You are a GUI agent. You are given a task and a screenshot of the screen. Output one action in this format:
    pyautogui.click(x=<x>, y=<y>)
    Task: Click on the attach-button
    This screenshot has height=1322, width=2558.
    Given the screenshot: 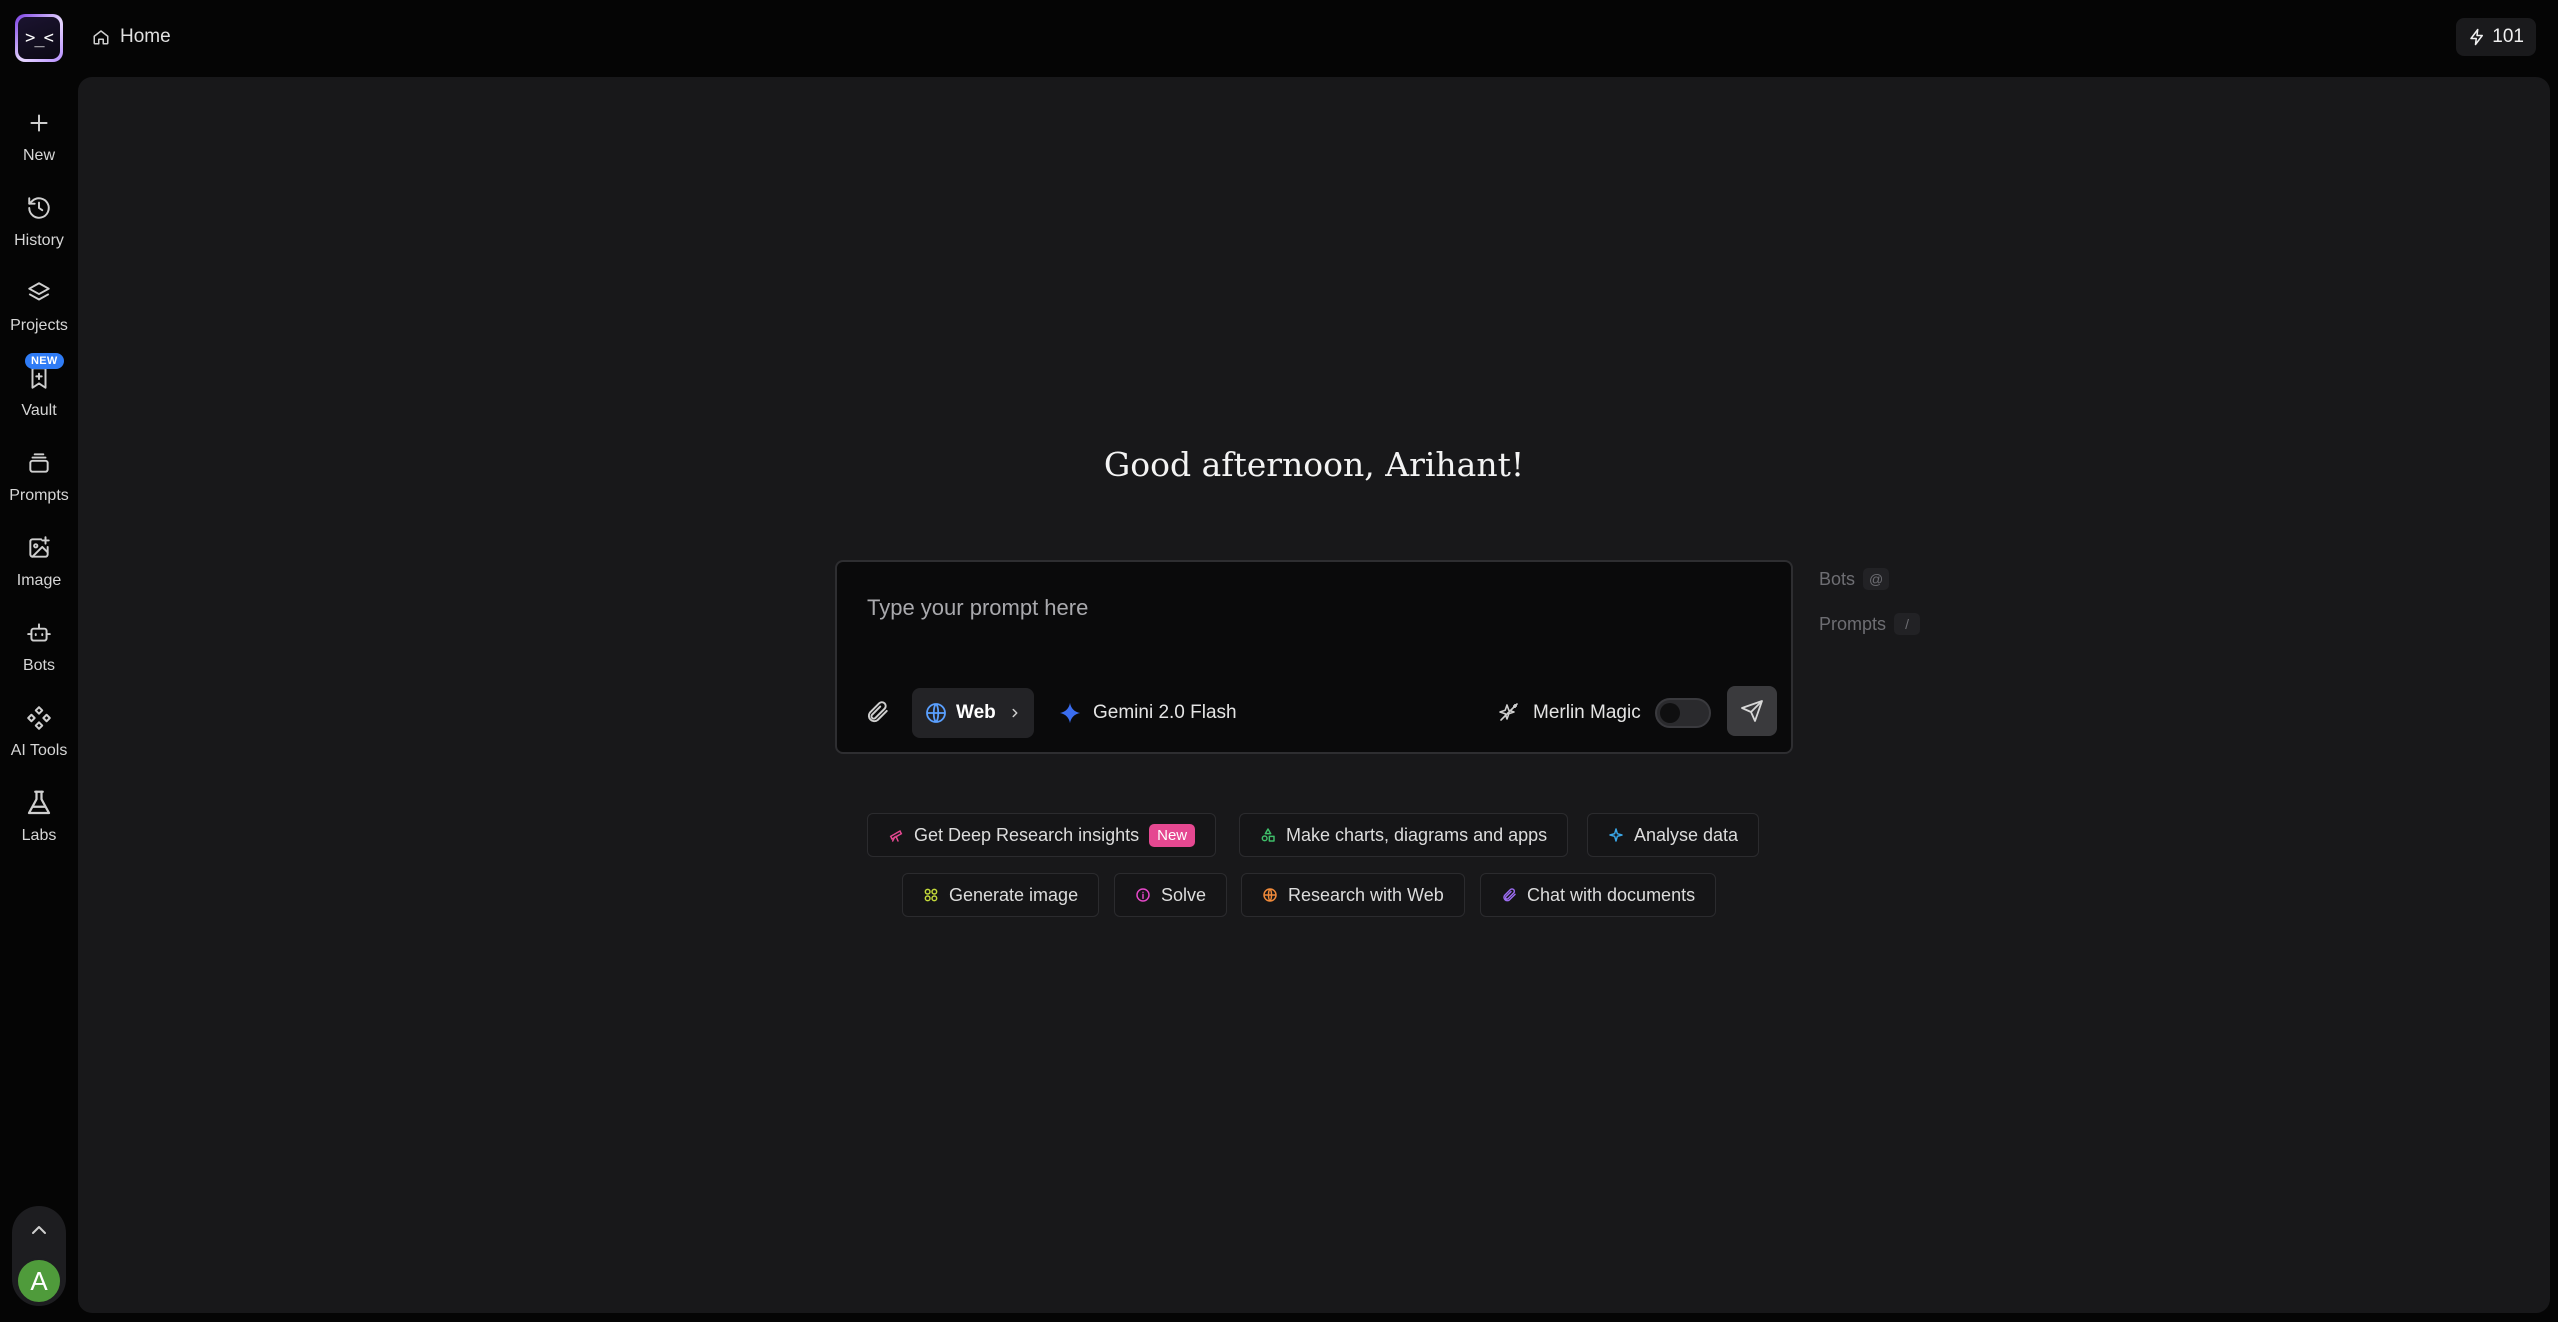 What is the action you would take?
    pyautogui.click(x=877, y=712)
    